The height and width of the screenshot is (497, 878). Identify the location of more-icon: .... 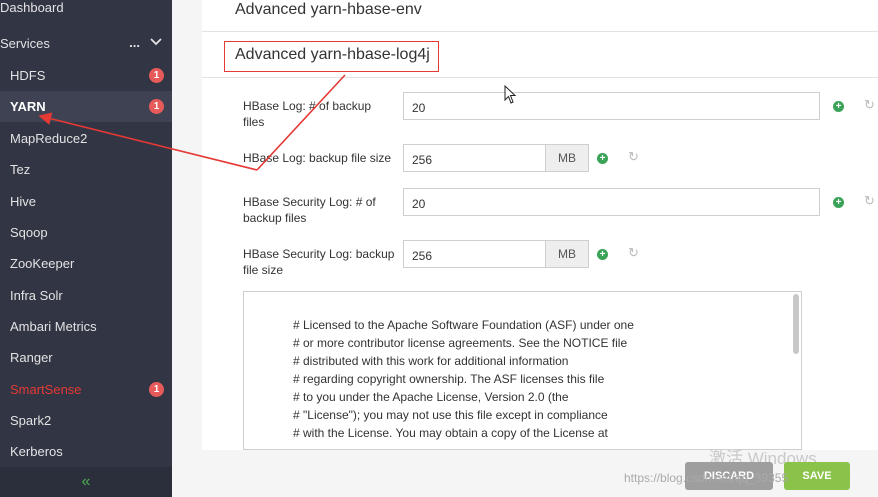
(134, 42).